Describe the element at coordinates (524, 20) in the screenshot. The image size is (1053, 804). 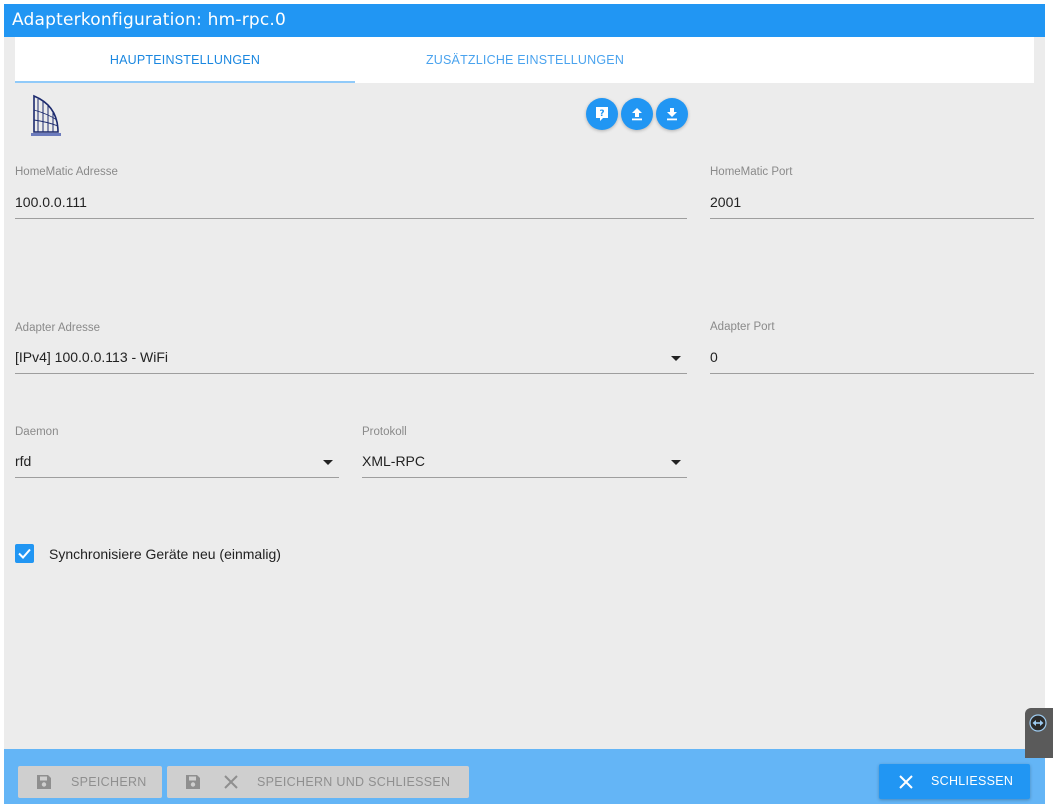
I see `window-title: Adapterkonfiguration: hm-rpc.0` at that location.